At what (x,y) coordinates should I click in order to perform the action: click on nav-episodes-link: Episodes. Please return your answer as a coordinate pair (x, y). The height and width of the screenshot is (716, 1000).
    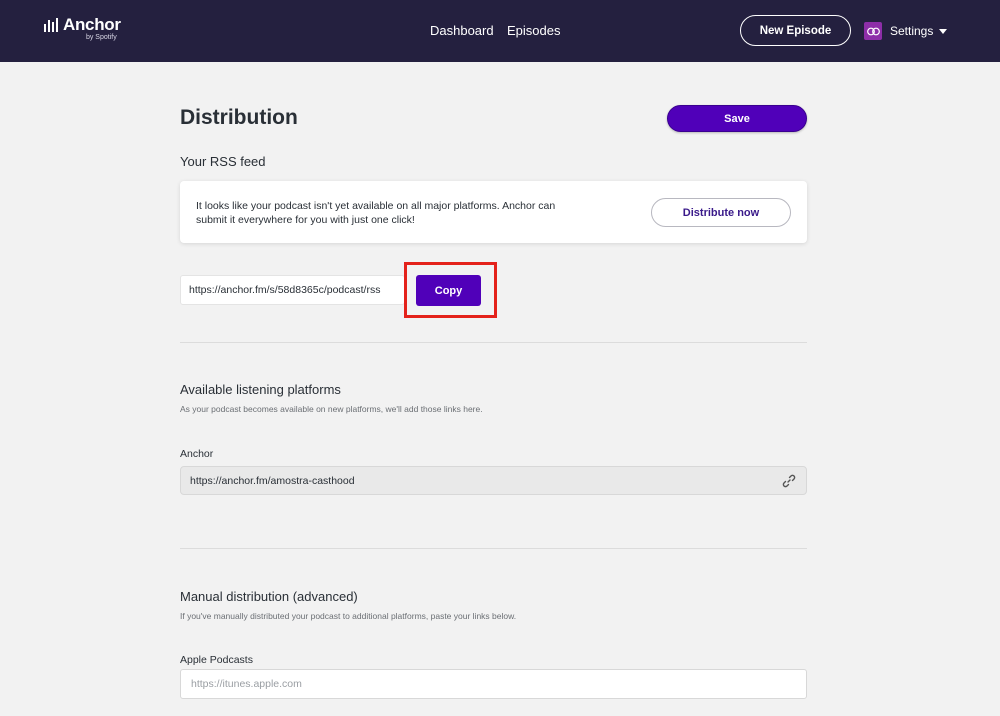
    Looking at the image, I should click on (533, 30).